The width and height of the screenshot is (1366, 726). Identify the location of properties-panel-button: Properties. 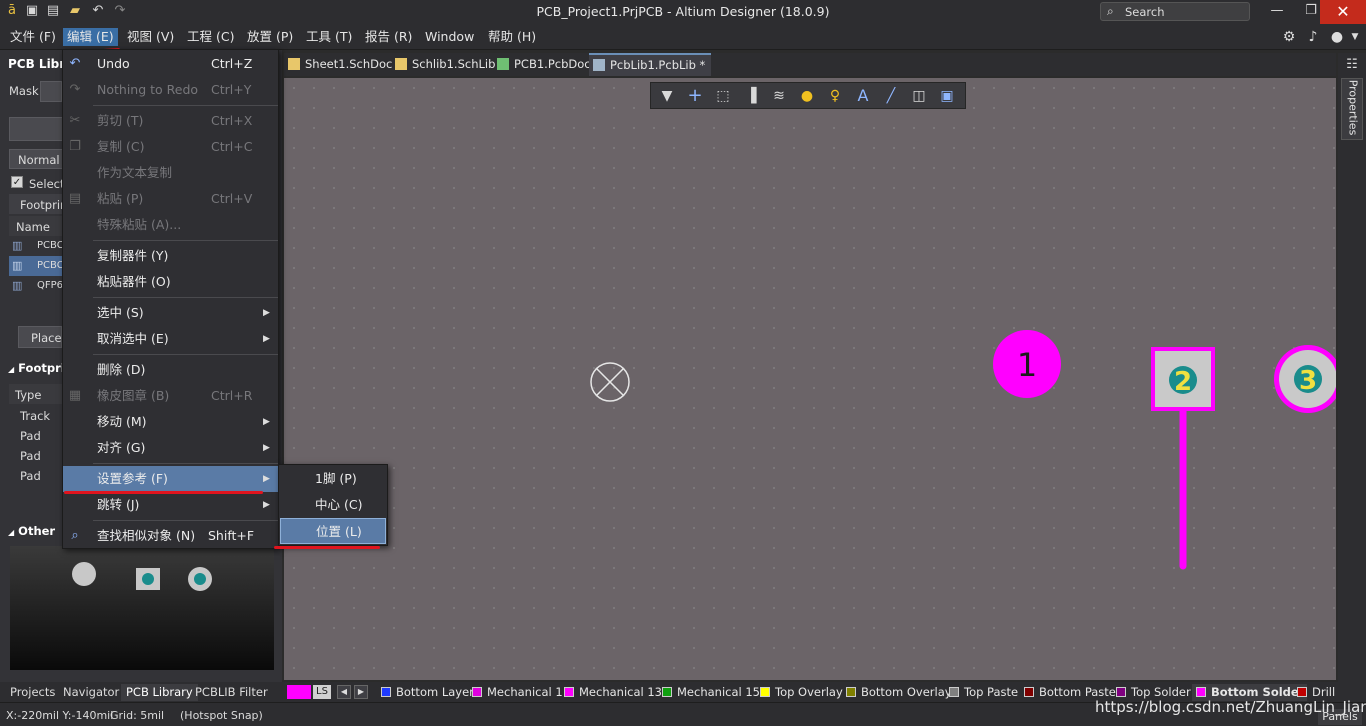
(1352, 109).